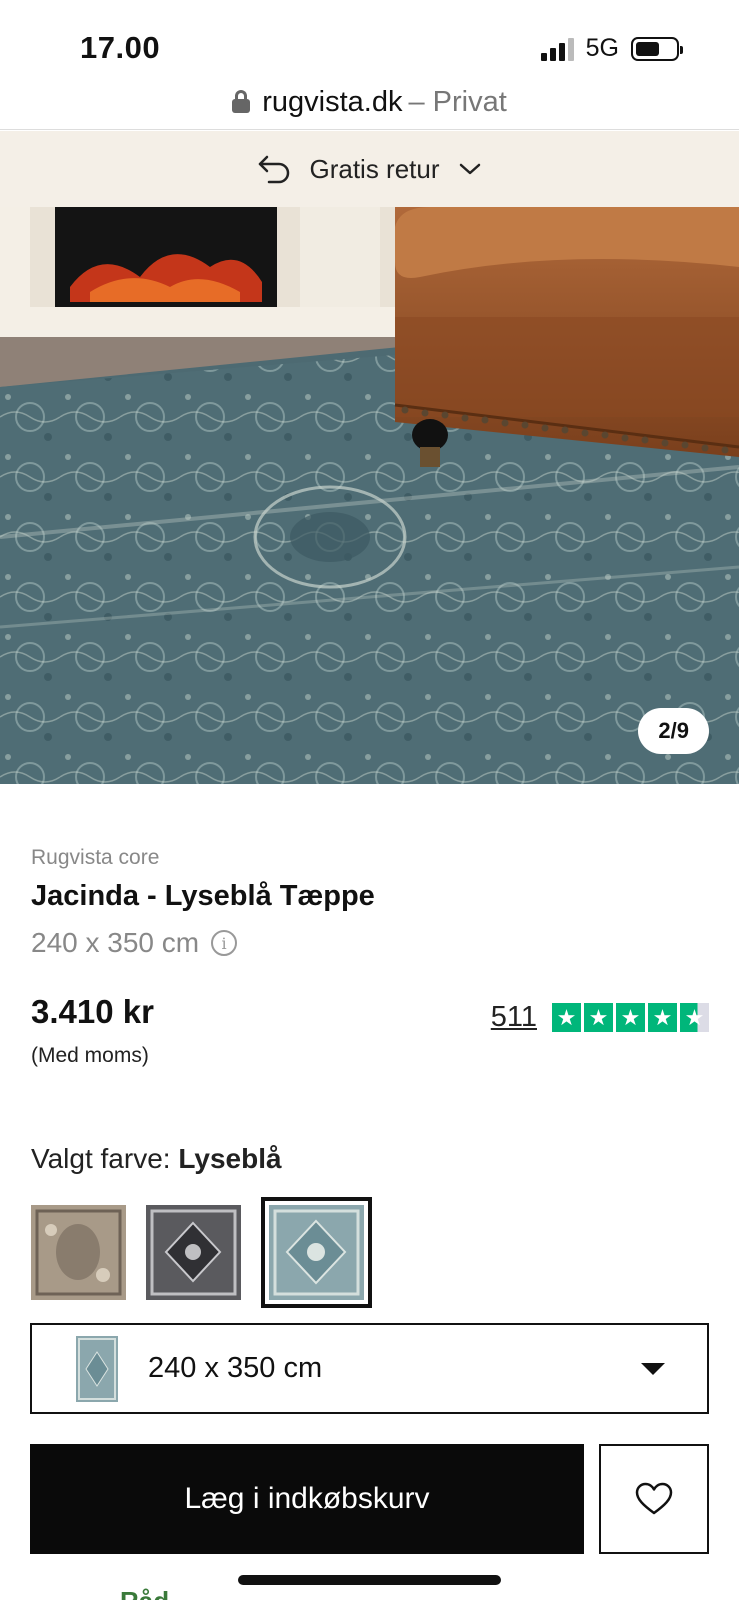 This screenshot has height=1600, width=739. I want to click on vat-note: (Med moms), so click(90, 1055).